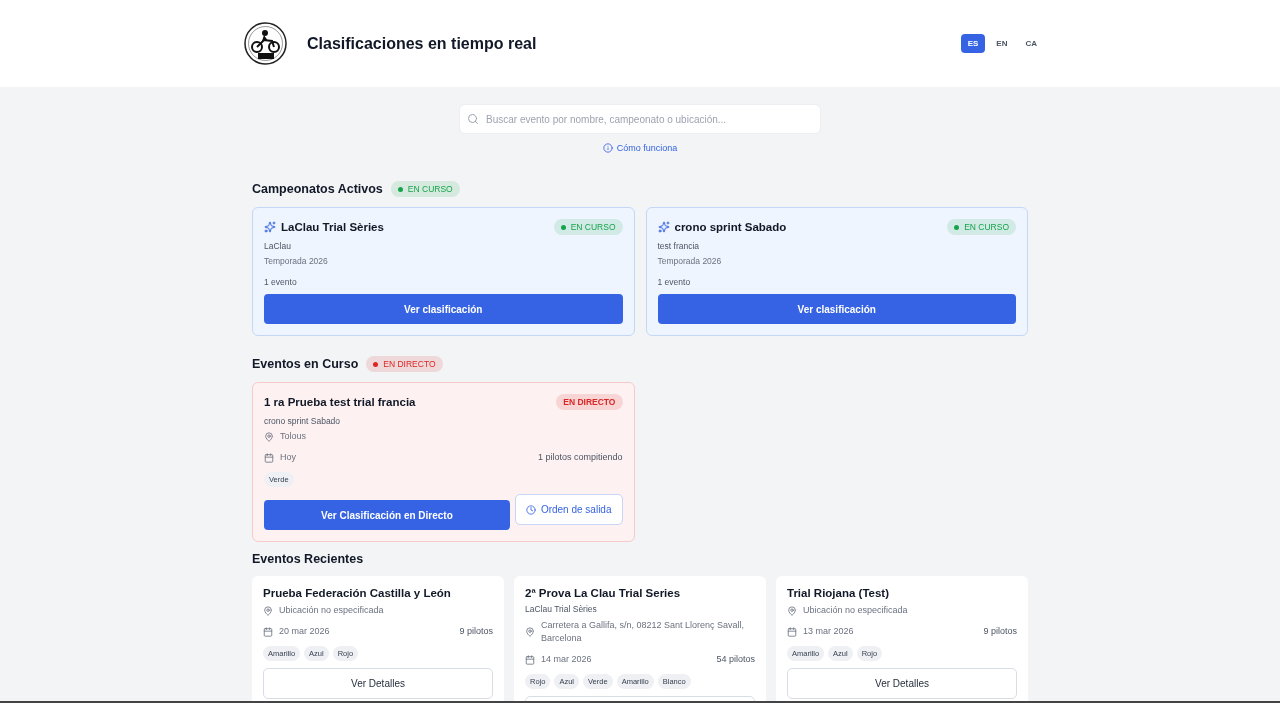 The image size is (1280, 720). Describe the element at coordinates (265, 43) in the screenshot. I see `logo-icon` at that location.